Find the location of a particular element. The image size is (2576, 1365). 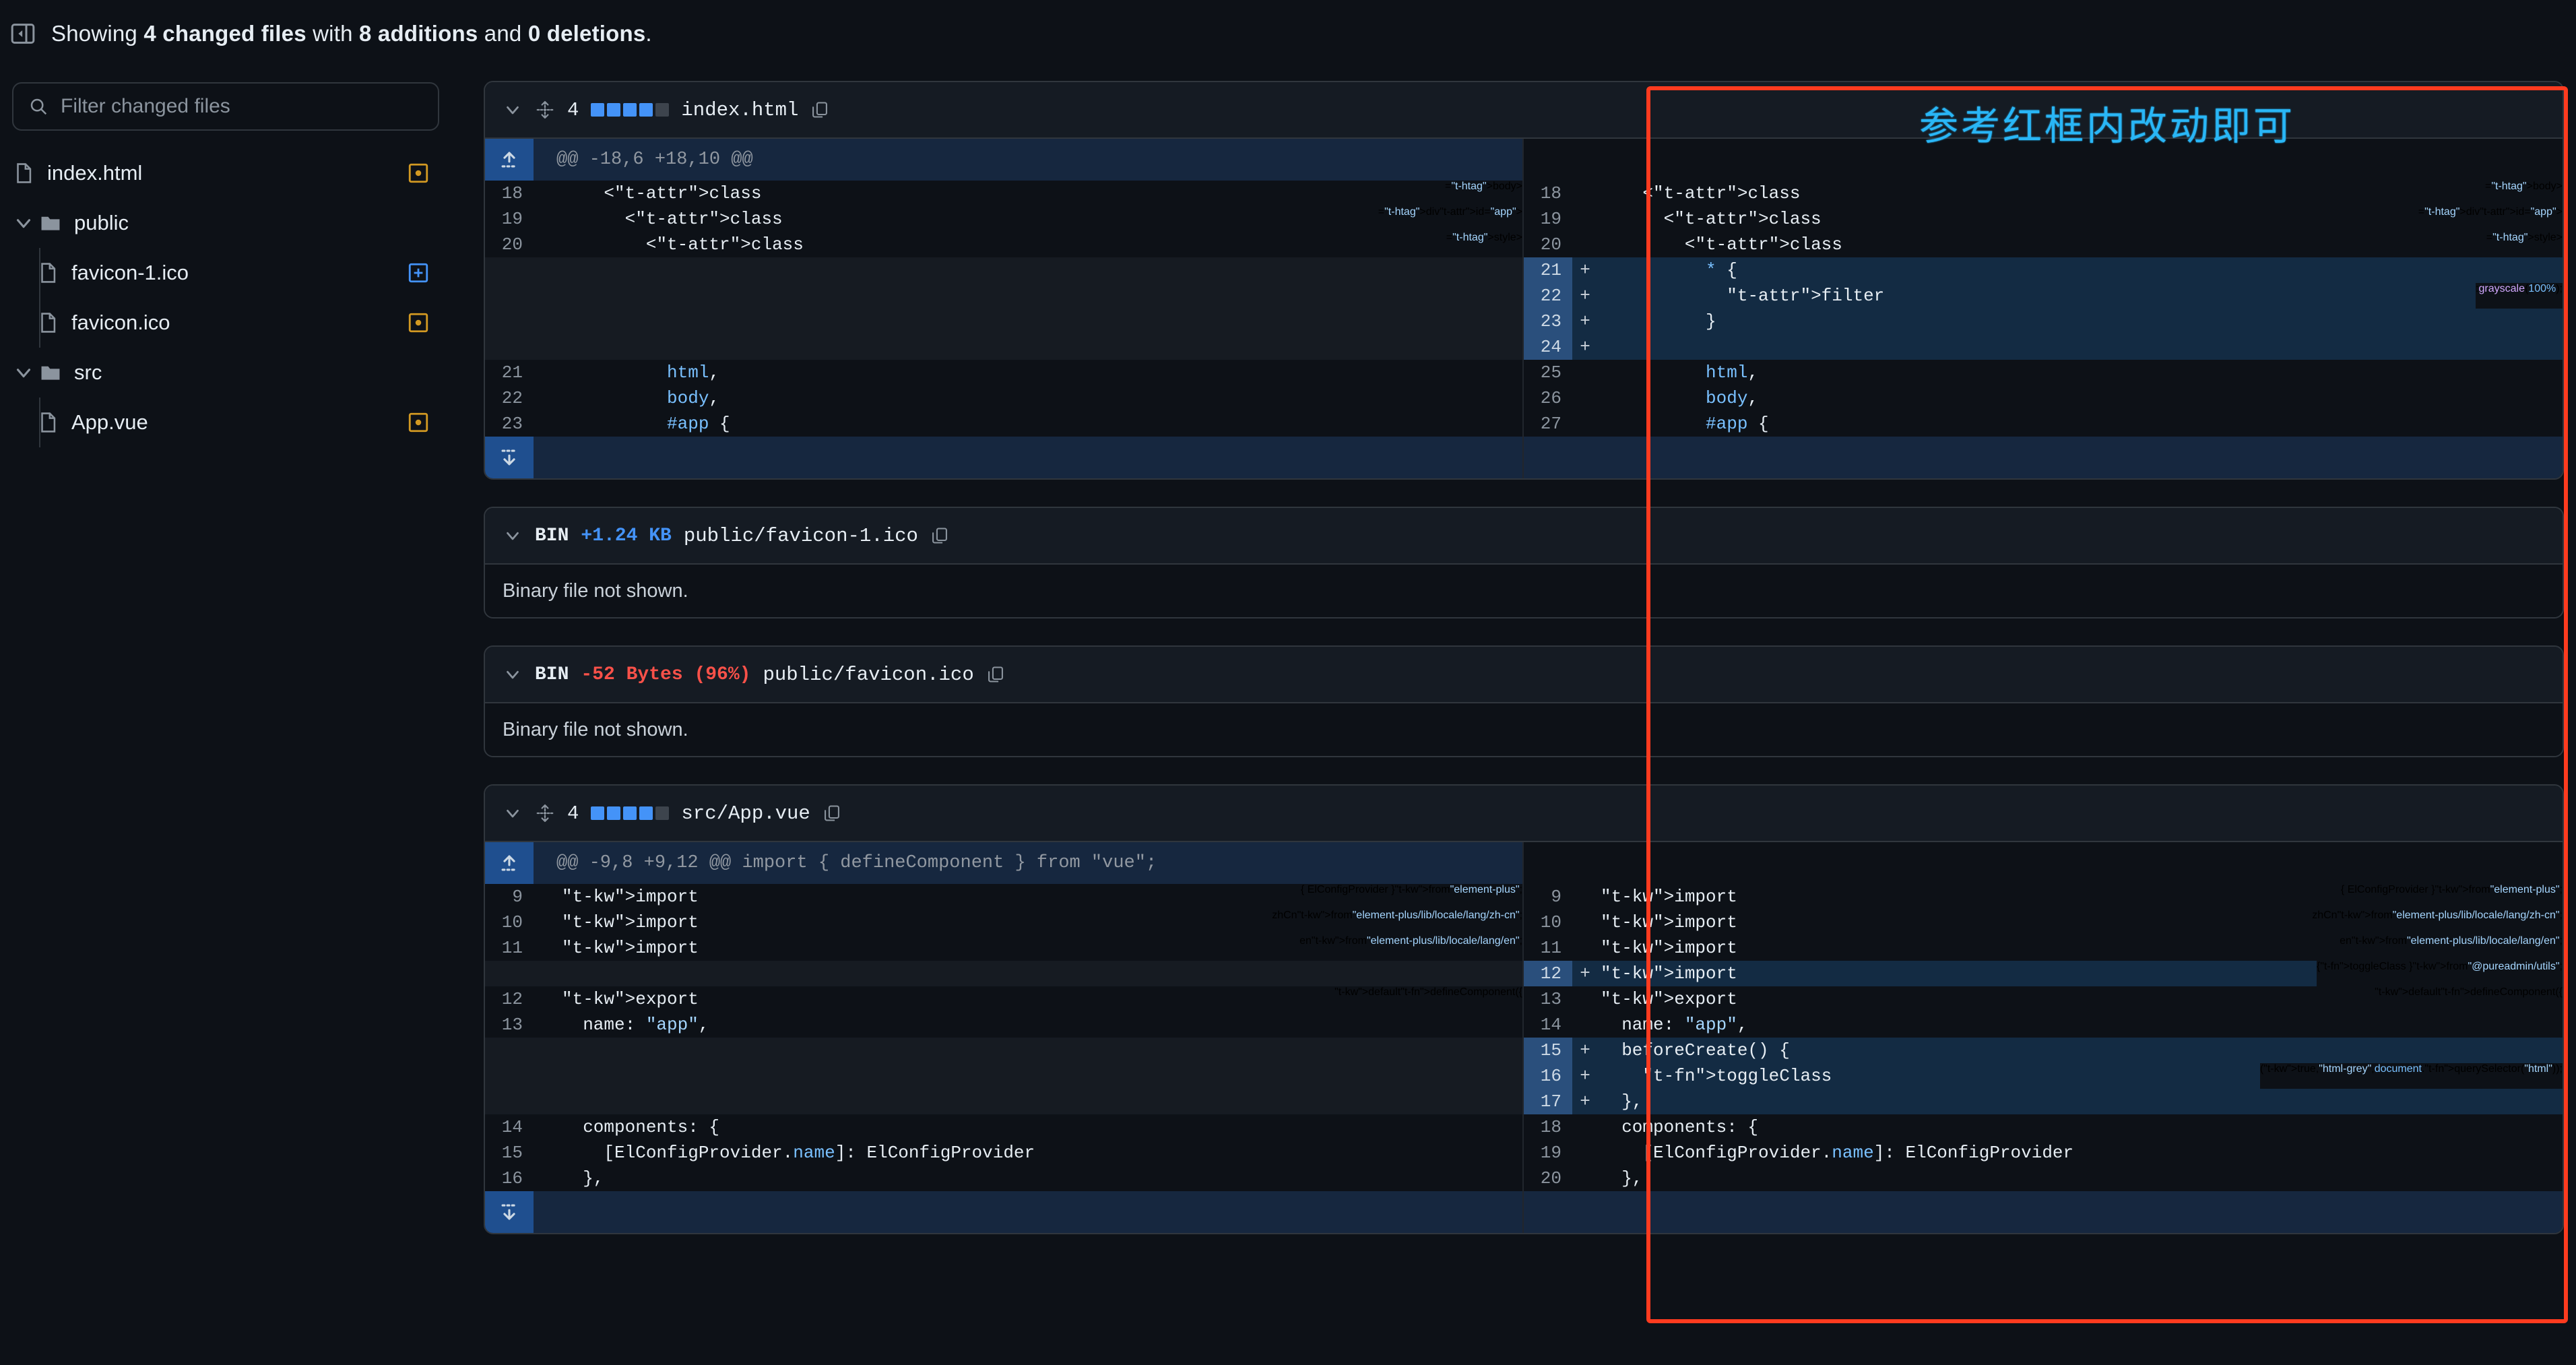

diff-file-path: public/favicon.ico is located at coordinates (868, 675).